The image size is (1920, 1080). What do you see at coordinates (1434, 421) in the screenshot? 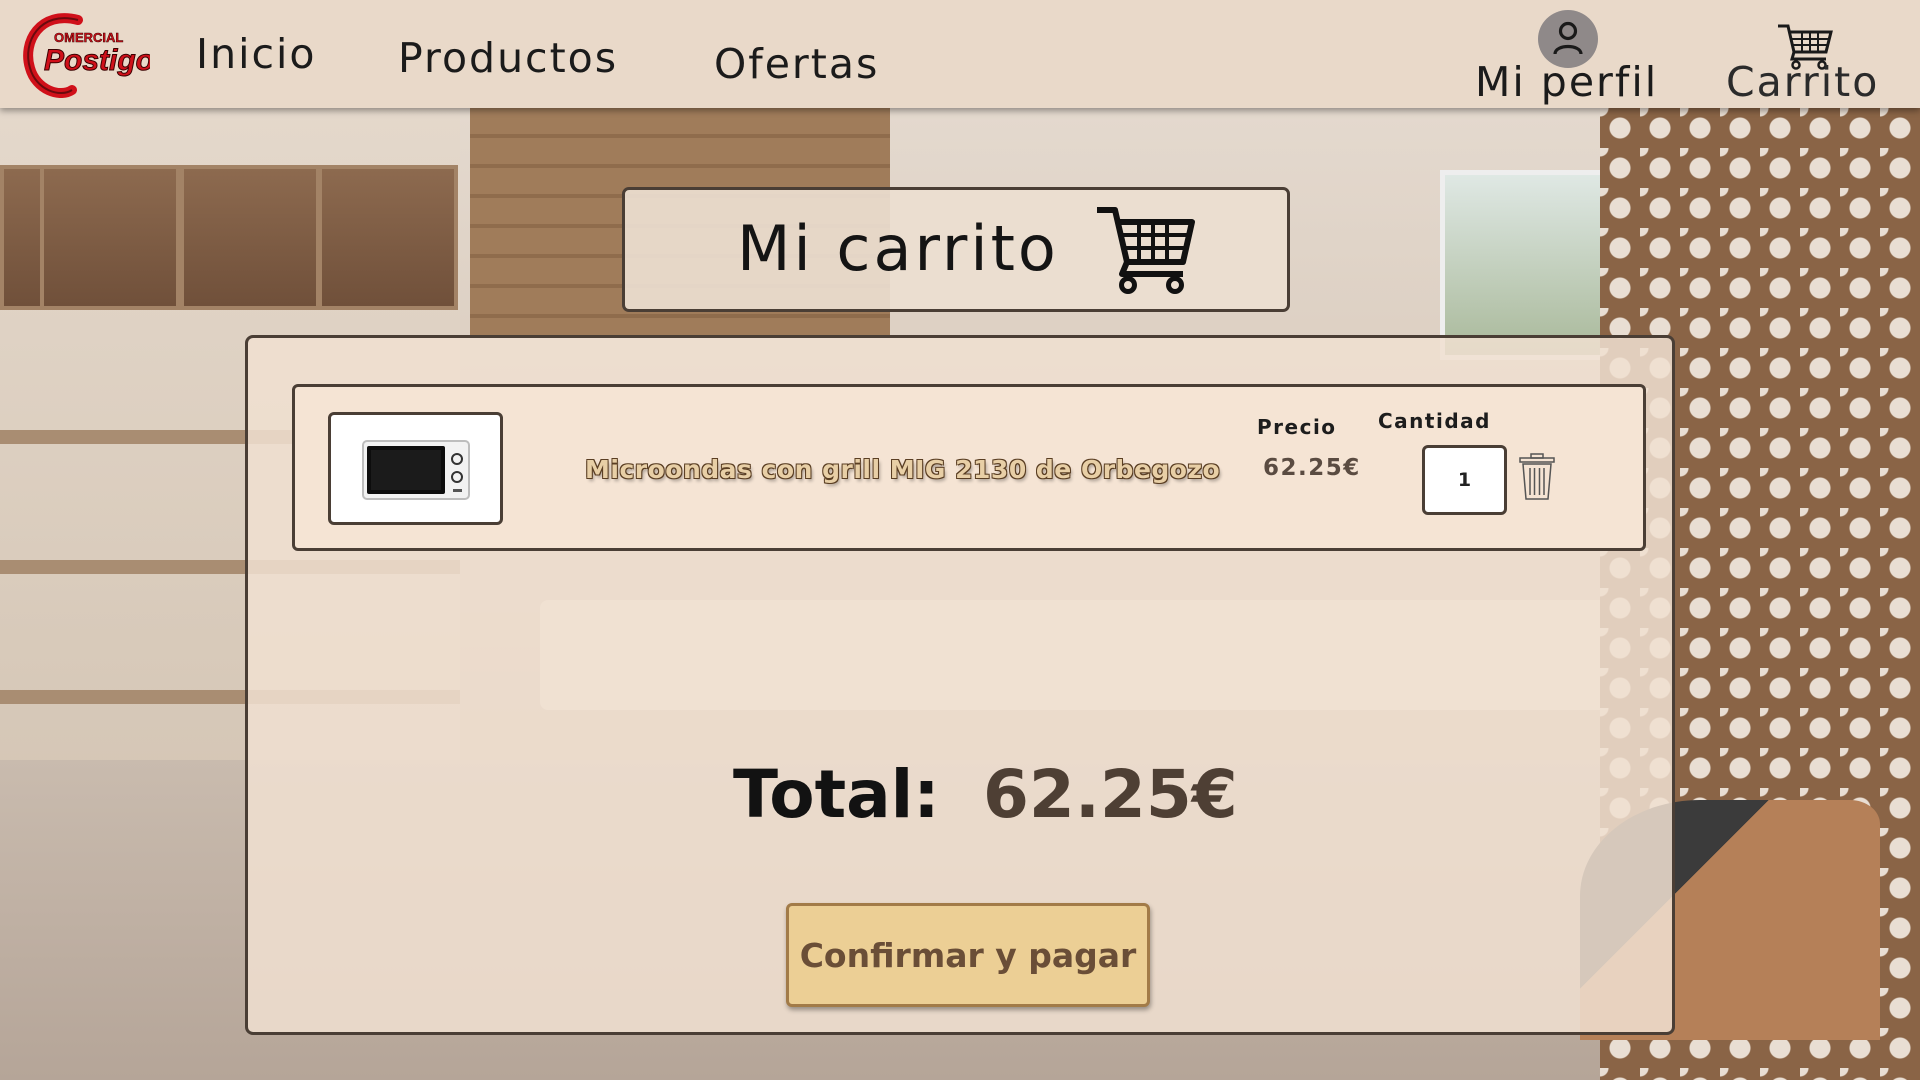
I see `quantity-header: Cantidad` at bounding box center [1434, 421].